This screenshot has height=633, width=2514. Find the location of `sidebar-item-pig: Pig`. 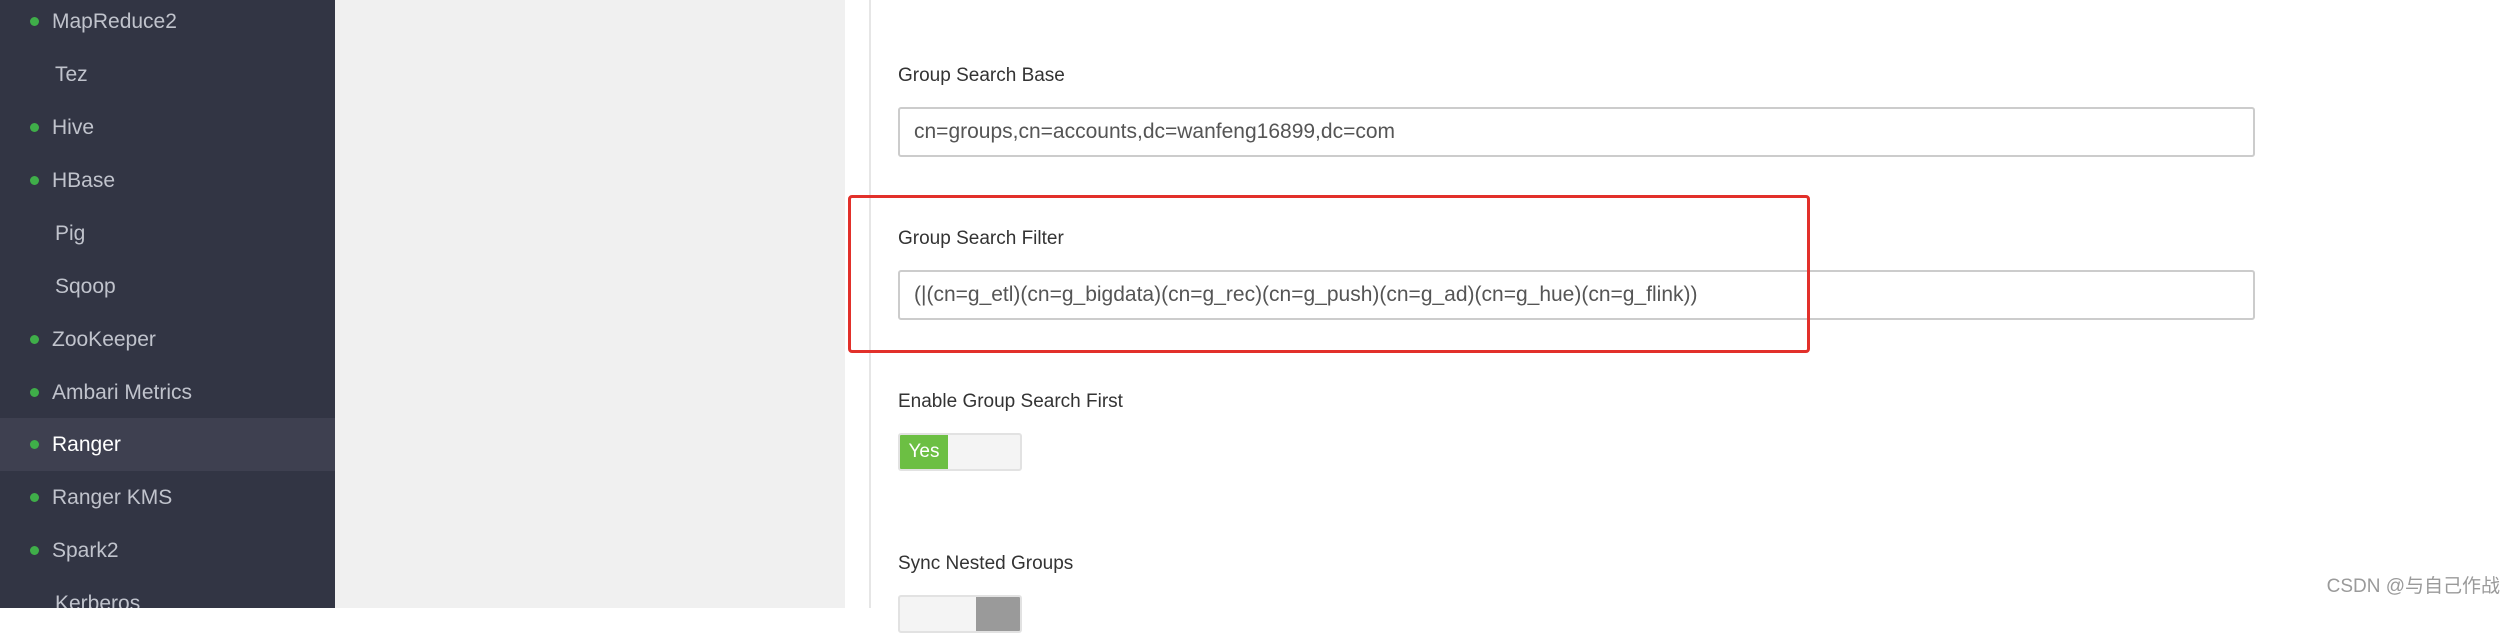

sidebar-item-pig: Pig is located at coordinates (167, 233).